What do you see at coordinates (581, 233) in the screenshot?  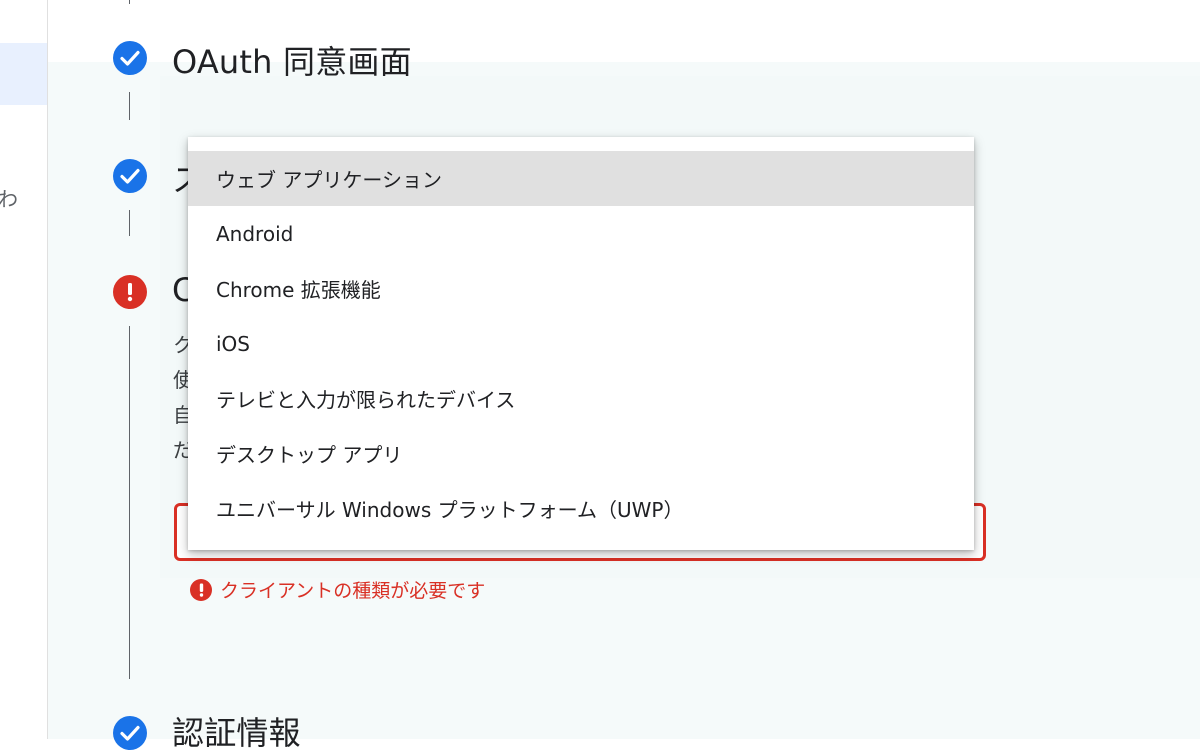 I see `option-android: Android` at bounding box center [581, 233].